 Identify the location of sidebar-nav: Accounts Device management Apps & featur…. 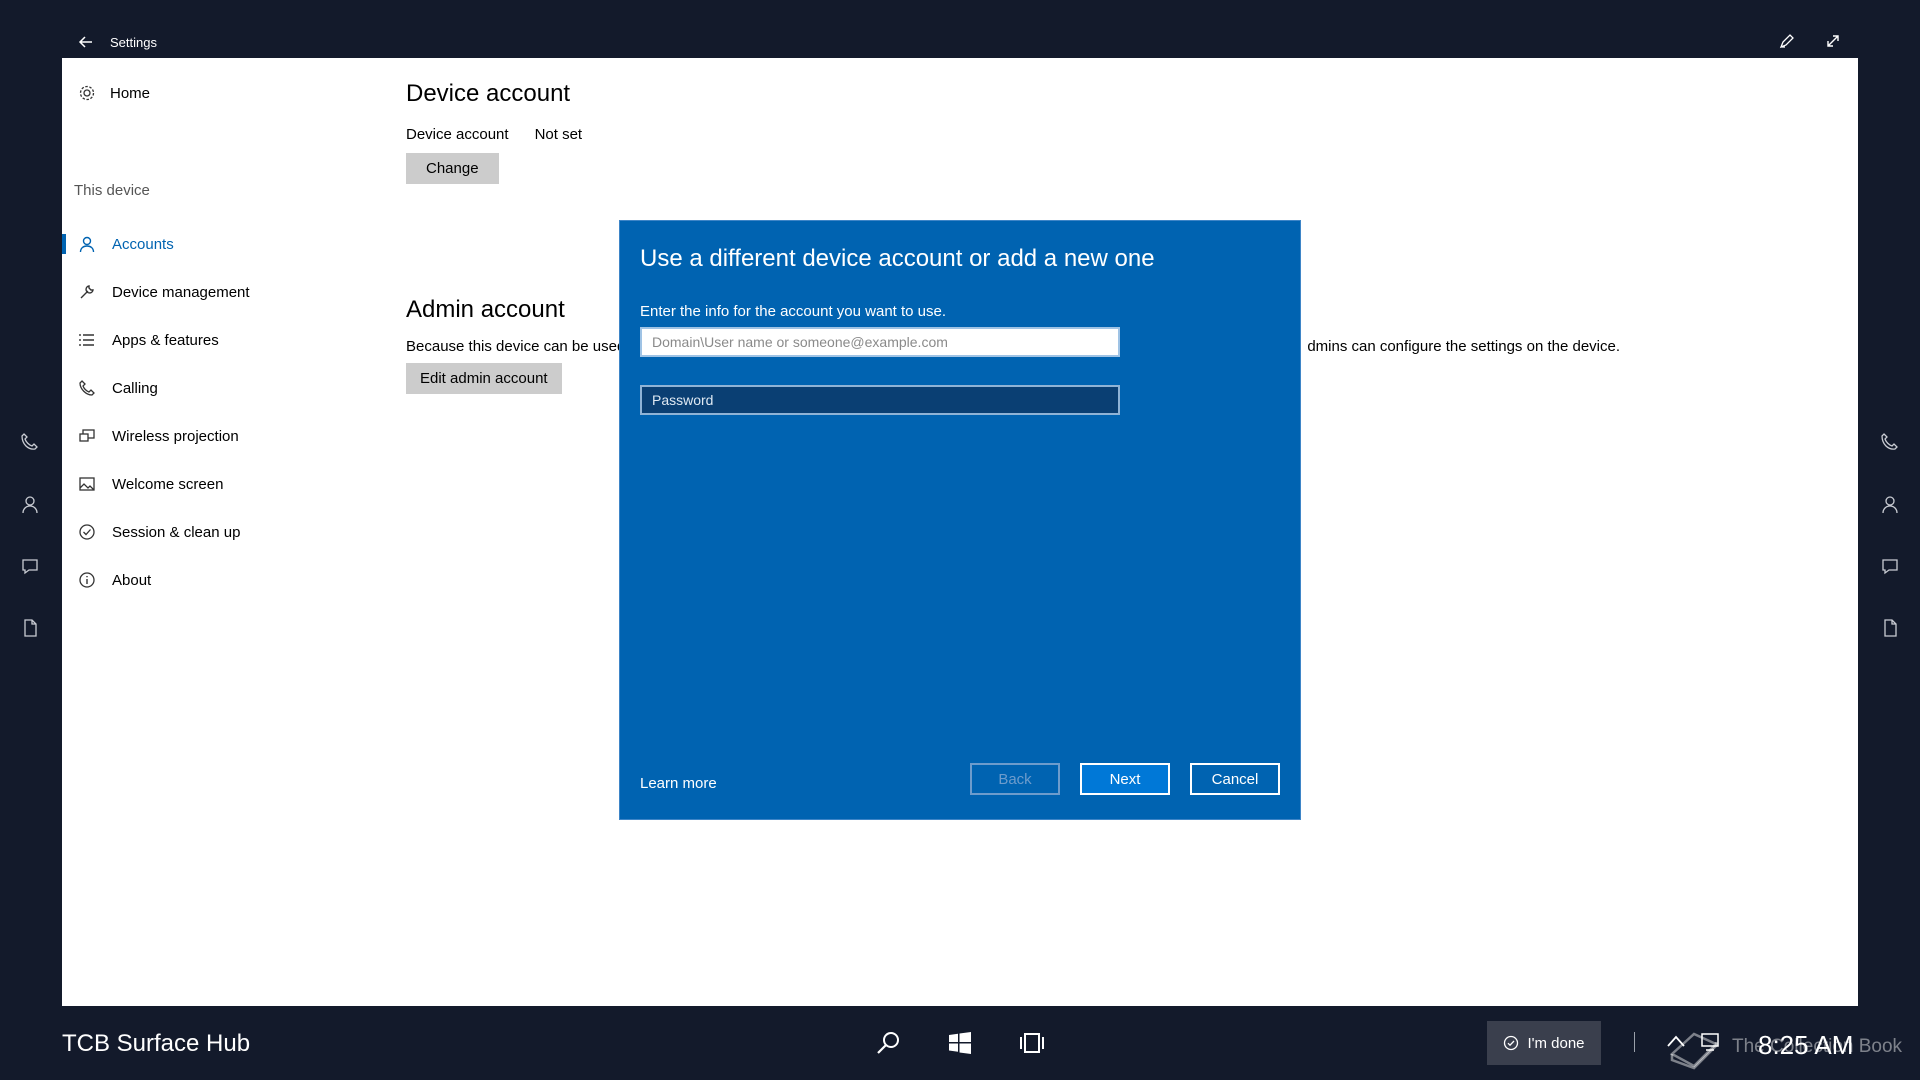
(227, 412).